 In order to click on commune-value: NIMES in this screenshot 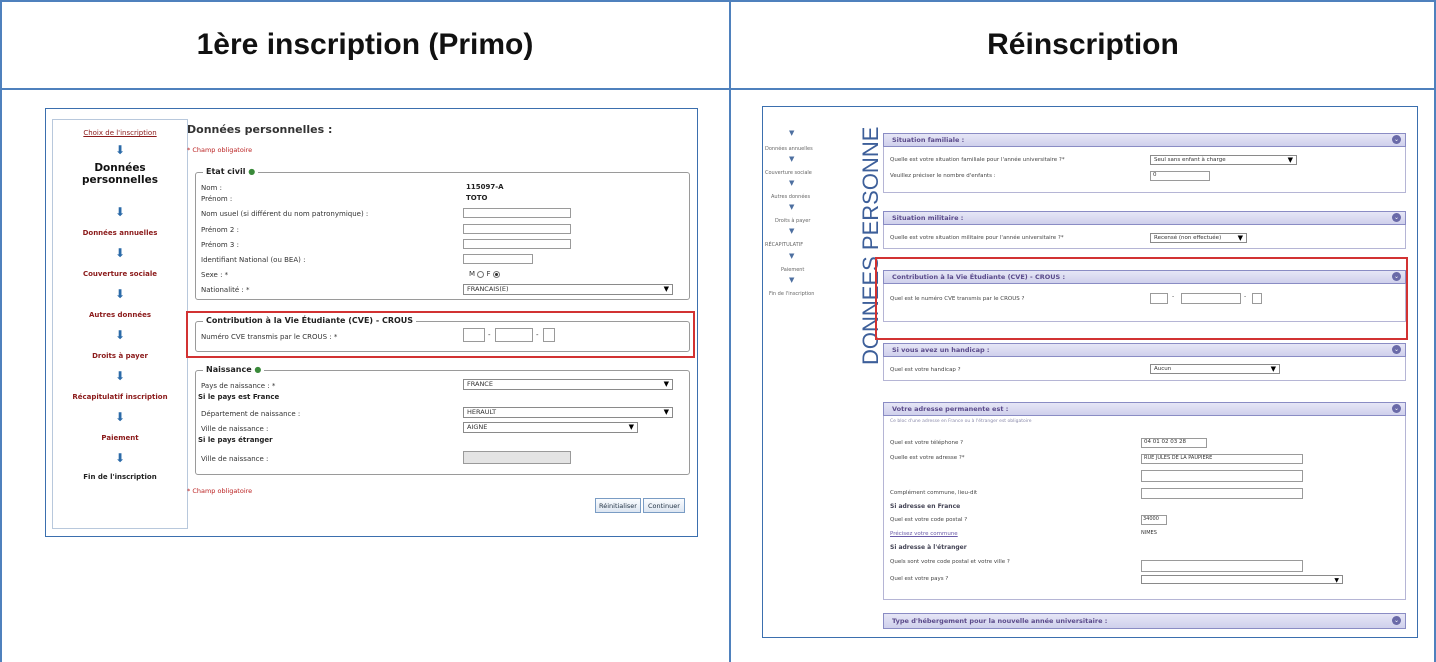, I will do `click(1149, 533)`.